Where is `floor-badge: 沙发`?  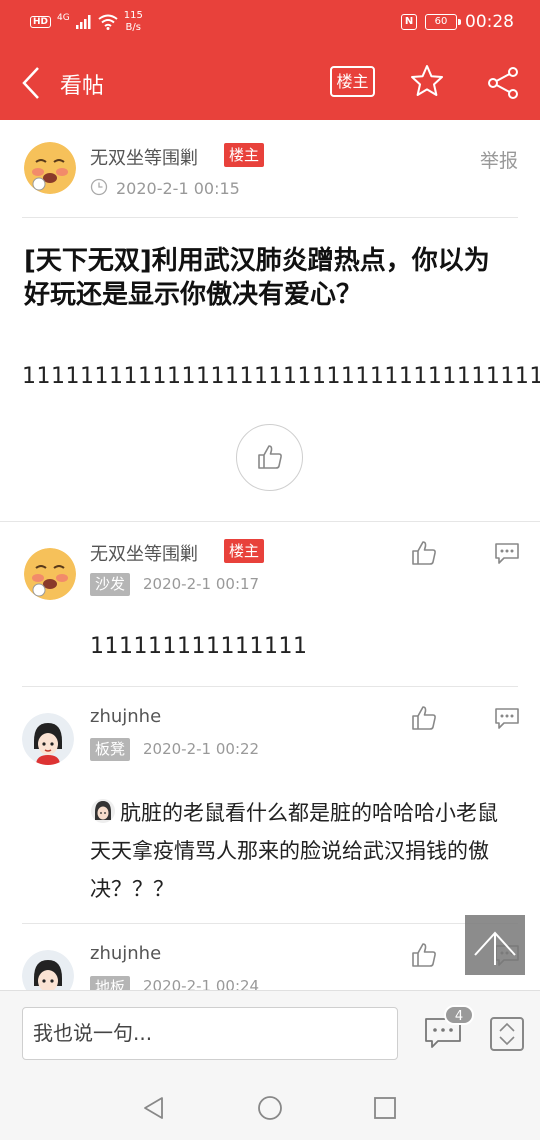 floor-badge: 沙发 is located at coordinates (110, 584).